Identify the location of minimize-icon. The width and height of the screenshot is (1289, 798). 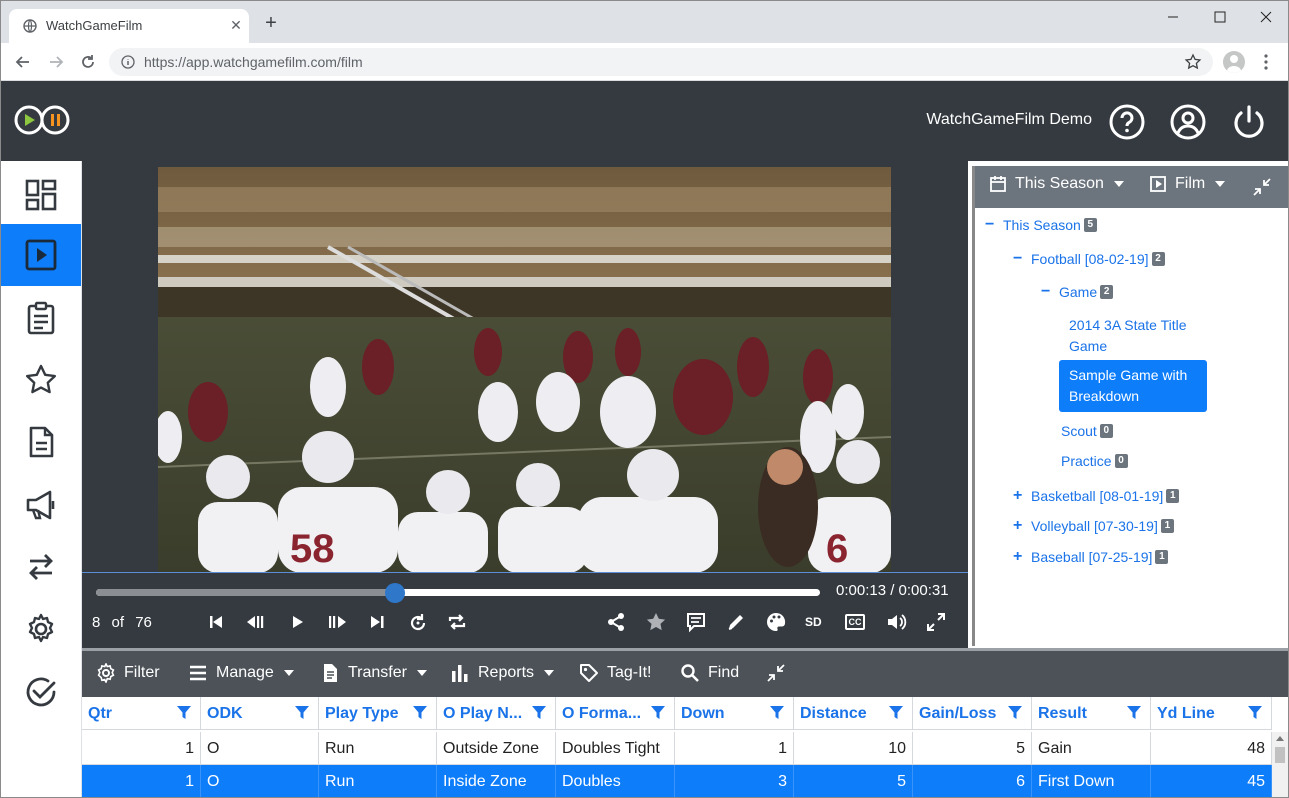
(1173, 17).